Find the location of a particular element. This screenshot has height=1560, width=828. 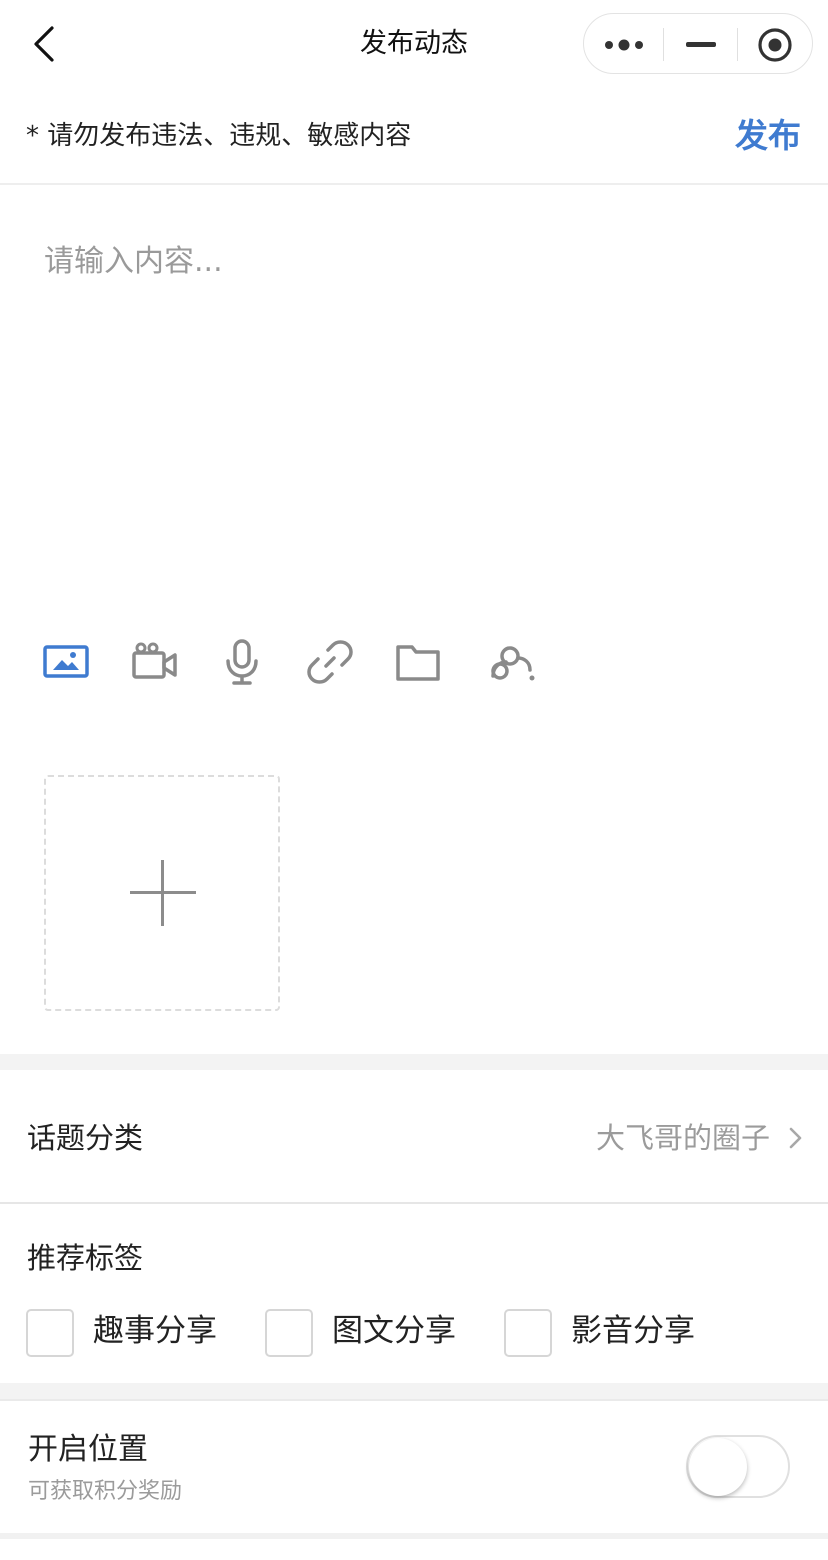

insert-image-button is located at coordinates (66, 662).